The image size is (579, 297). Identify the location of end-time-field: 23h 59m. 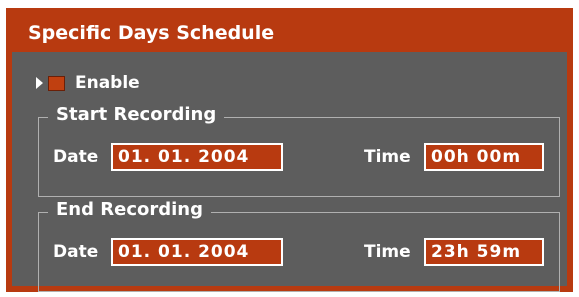
(484, 252).